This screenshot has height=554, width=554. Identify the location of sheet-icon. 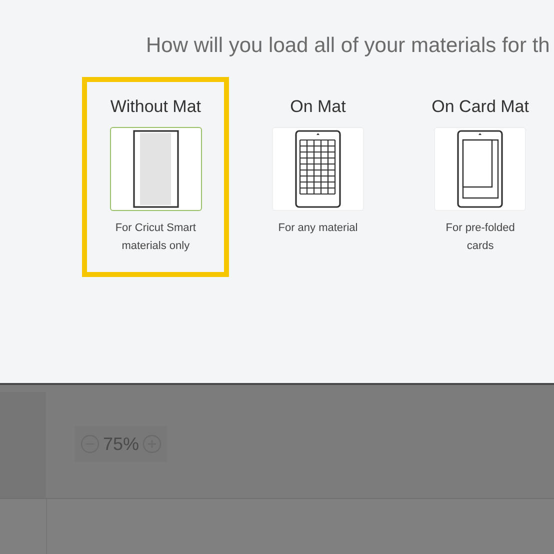
(155, 169).